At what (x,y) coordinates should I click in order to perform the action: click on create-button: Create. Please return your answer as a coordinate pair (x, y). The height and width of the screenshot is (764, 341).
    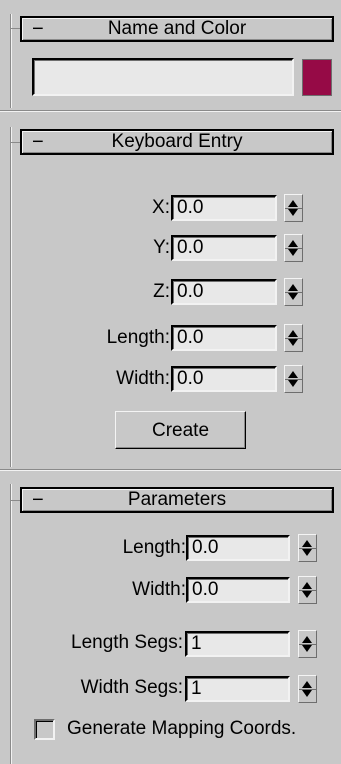
    Looking at the image, I should click on (180, 430).